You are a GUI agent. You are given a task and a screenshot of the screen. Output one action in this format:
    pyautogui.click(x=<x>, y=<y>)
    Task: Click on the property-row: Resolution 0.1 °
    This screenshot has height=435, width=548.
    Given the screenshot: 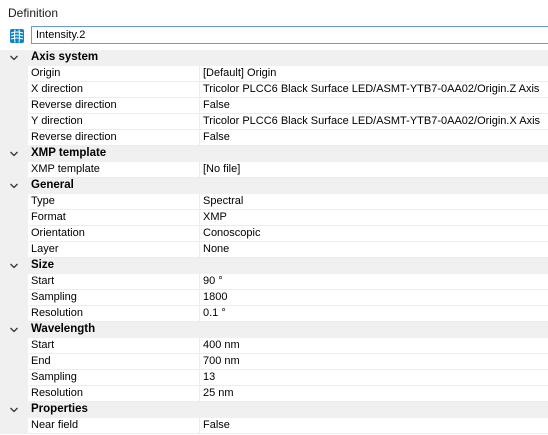 What is the action you would take?
    pyautogui.click(x=274, y=314)
    